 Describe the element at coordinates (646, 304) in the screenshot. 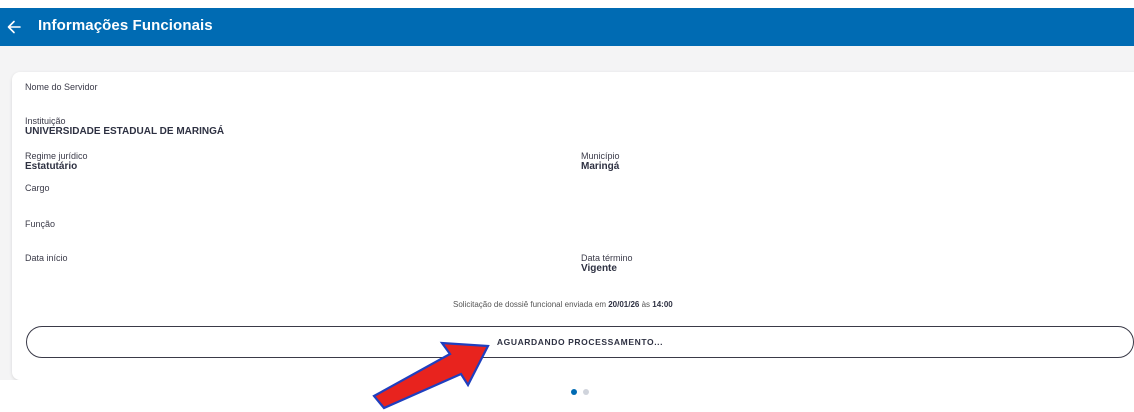

I see `solicitacao-connector: às` at that location.